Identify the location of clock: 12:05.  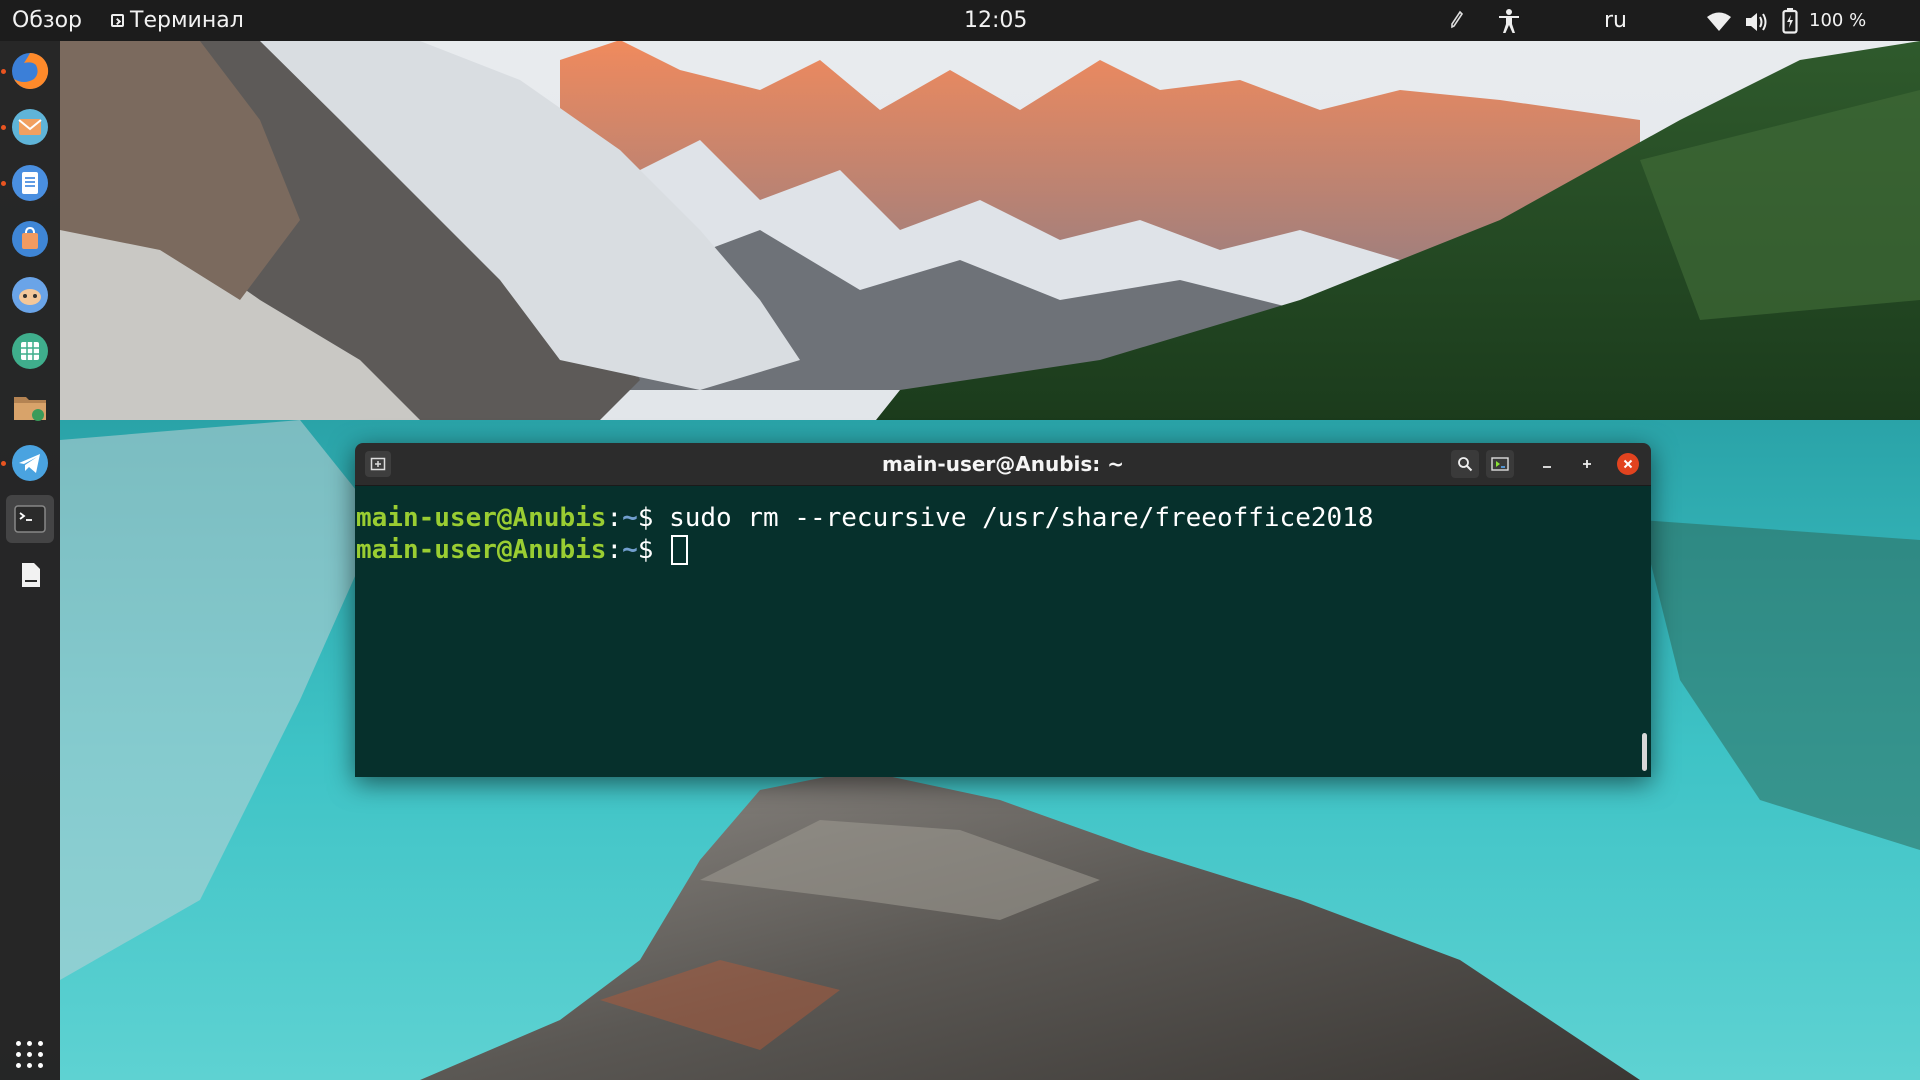
(995, 20).